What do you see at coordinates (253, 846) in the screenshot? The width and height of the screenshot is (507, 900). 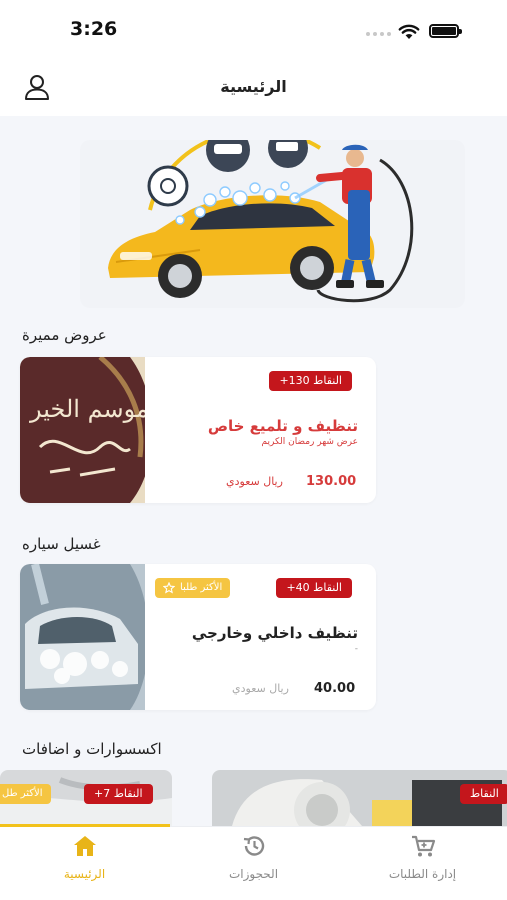 I see `history-icon` at bounding box center [253, 846].